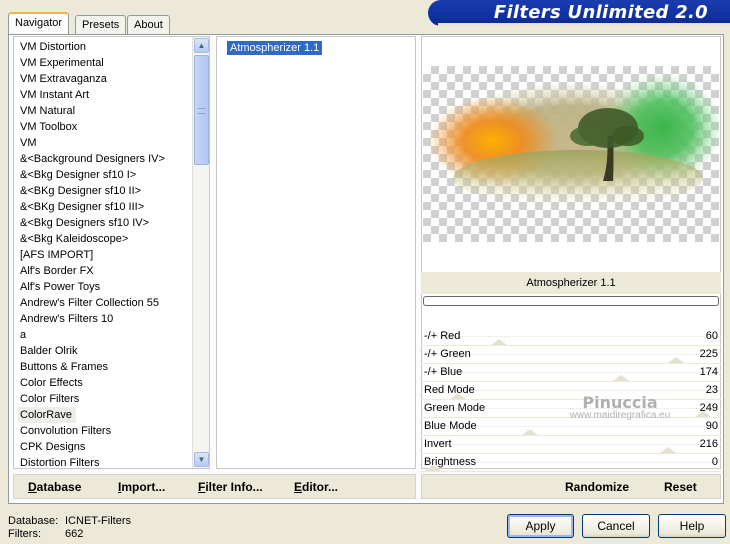  What do you see at coordinates (571, 355) in the screenshot?
I see `slider-row: -/+ Green 225` at bounding box center [571, 355].